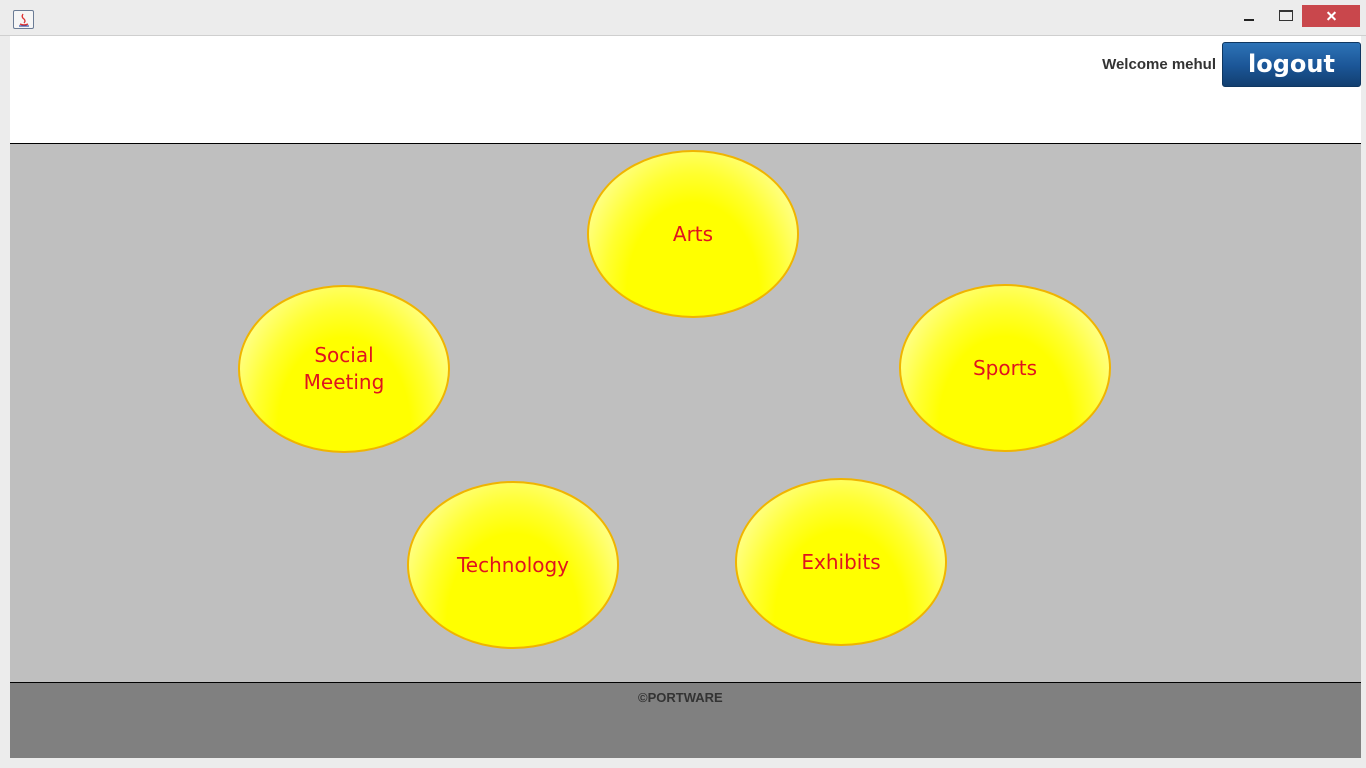 Image resolution: width=1366 pixels, height=768 pixels. I want to click on window-frame-bottom, so click(683, 763).